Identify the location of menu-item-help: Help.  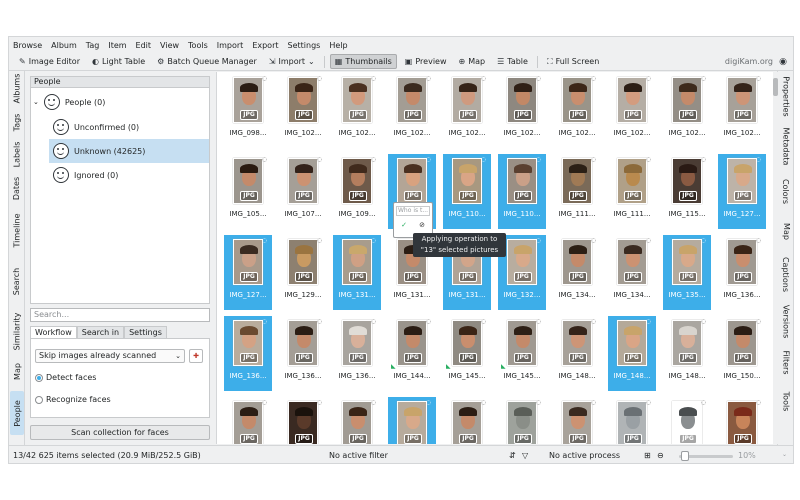
(338, 45).